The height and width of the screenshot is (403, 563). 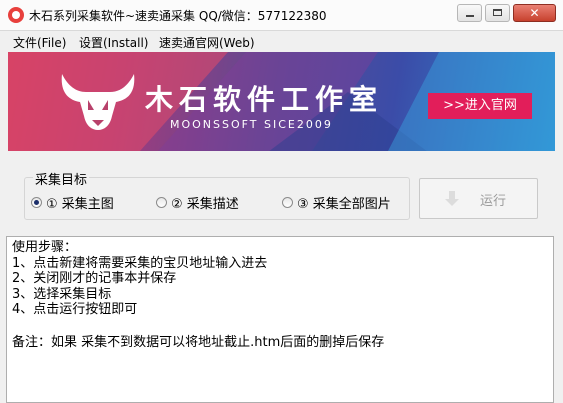 What do you see at coordinates (480, 106) in the screenshot?
I see `enter-website-button: >>进入官网` at bounding box center [480, 106].